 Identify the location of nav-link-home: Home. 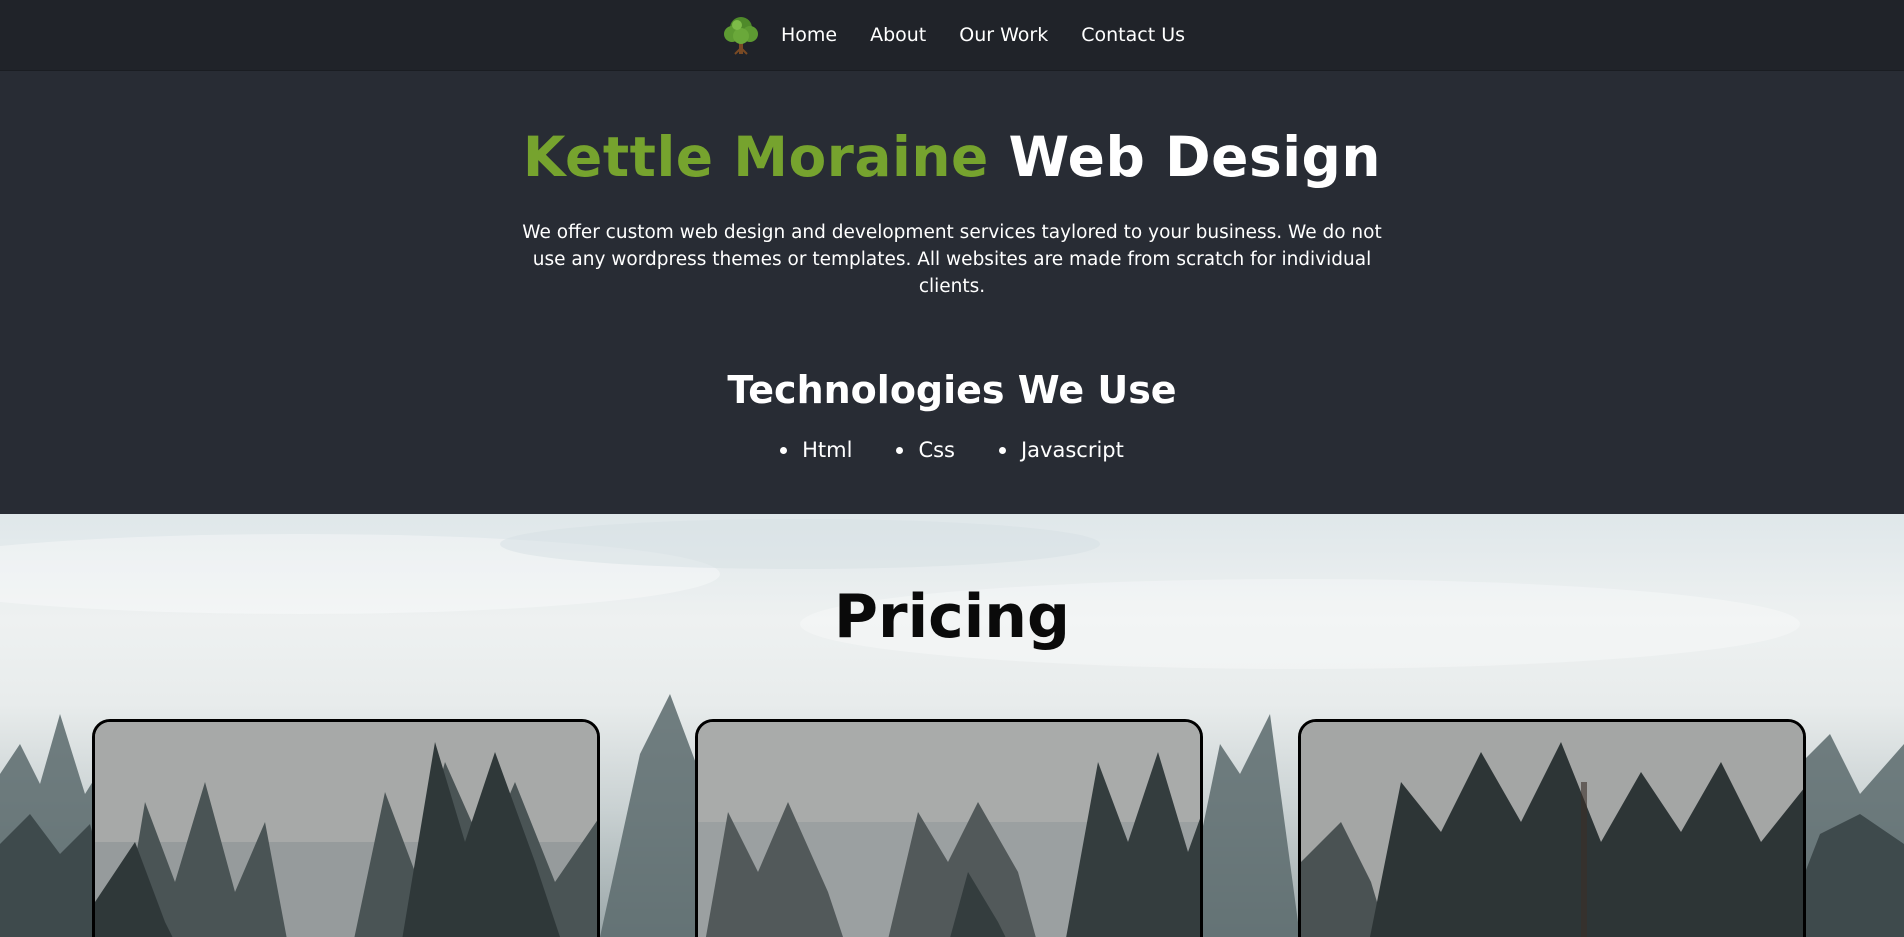
(809, 35).